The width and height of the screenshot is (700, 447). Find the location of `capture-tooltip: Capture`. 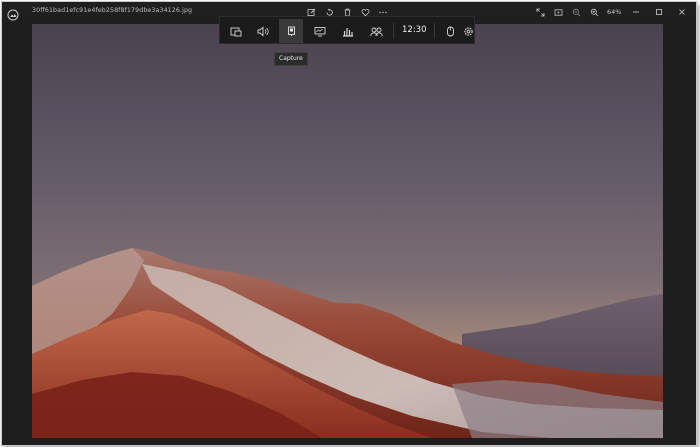

capture-tooltip: Capture is located at coordinates (291, 59).